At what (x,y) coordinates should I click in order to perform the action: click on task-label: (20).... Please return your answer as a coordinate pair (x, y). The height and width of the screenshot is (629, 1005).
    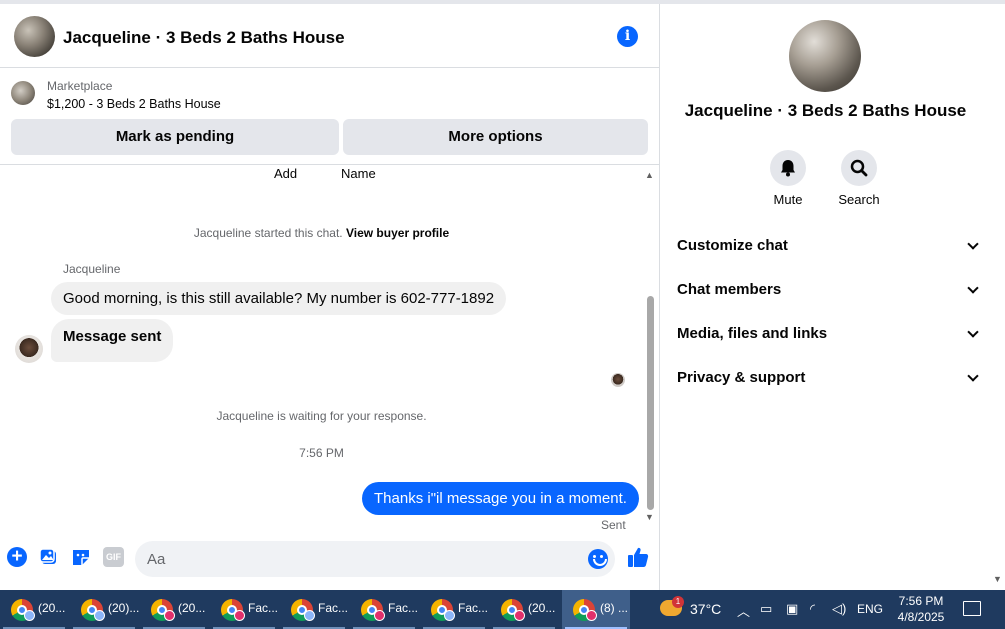
    Looking at the image, I should click on (124, 608).